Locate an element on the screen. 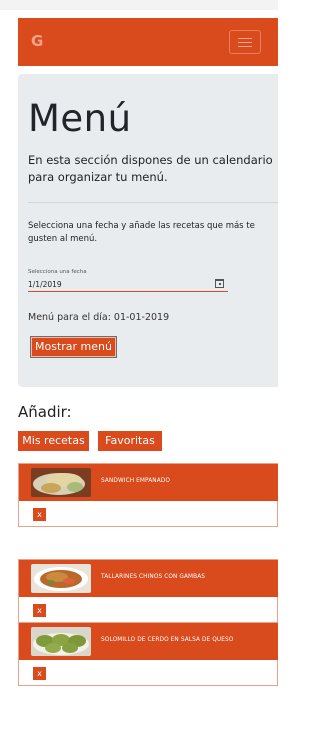 The width and height of the screenshot is (320, 742). divider is located at coordinates (153, 202).